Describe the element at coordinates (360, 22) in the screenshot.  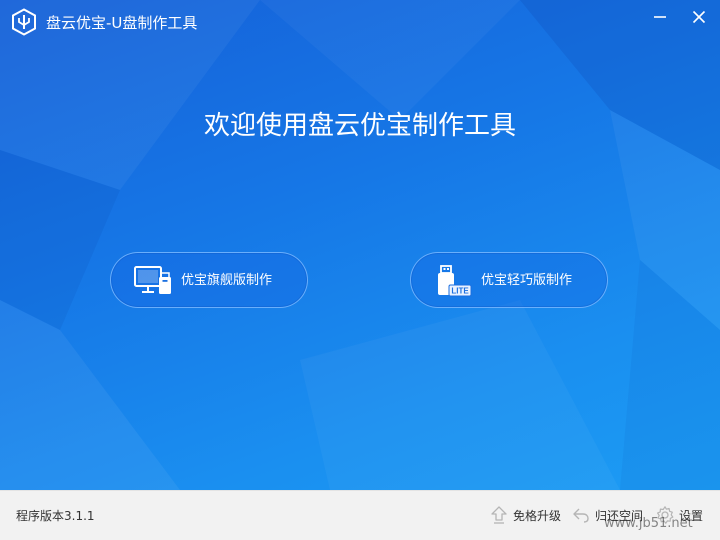
I see `title-bar: 盘云优宝-U盘制作工具` at that location.